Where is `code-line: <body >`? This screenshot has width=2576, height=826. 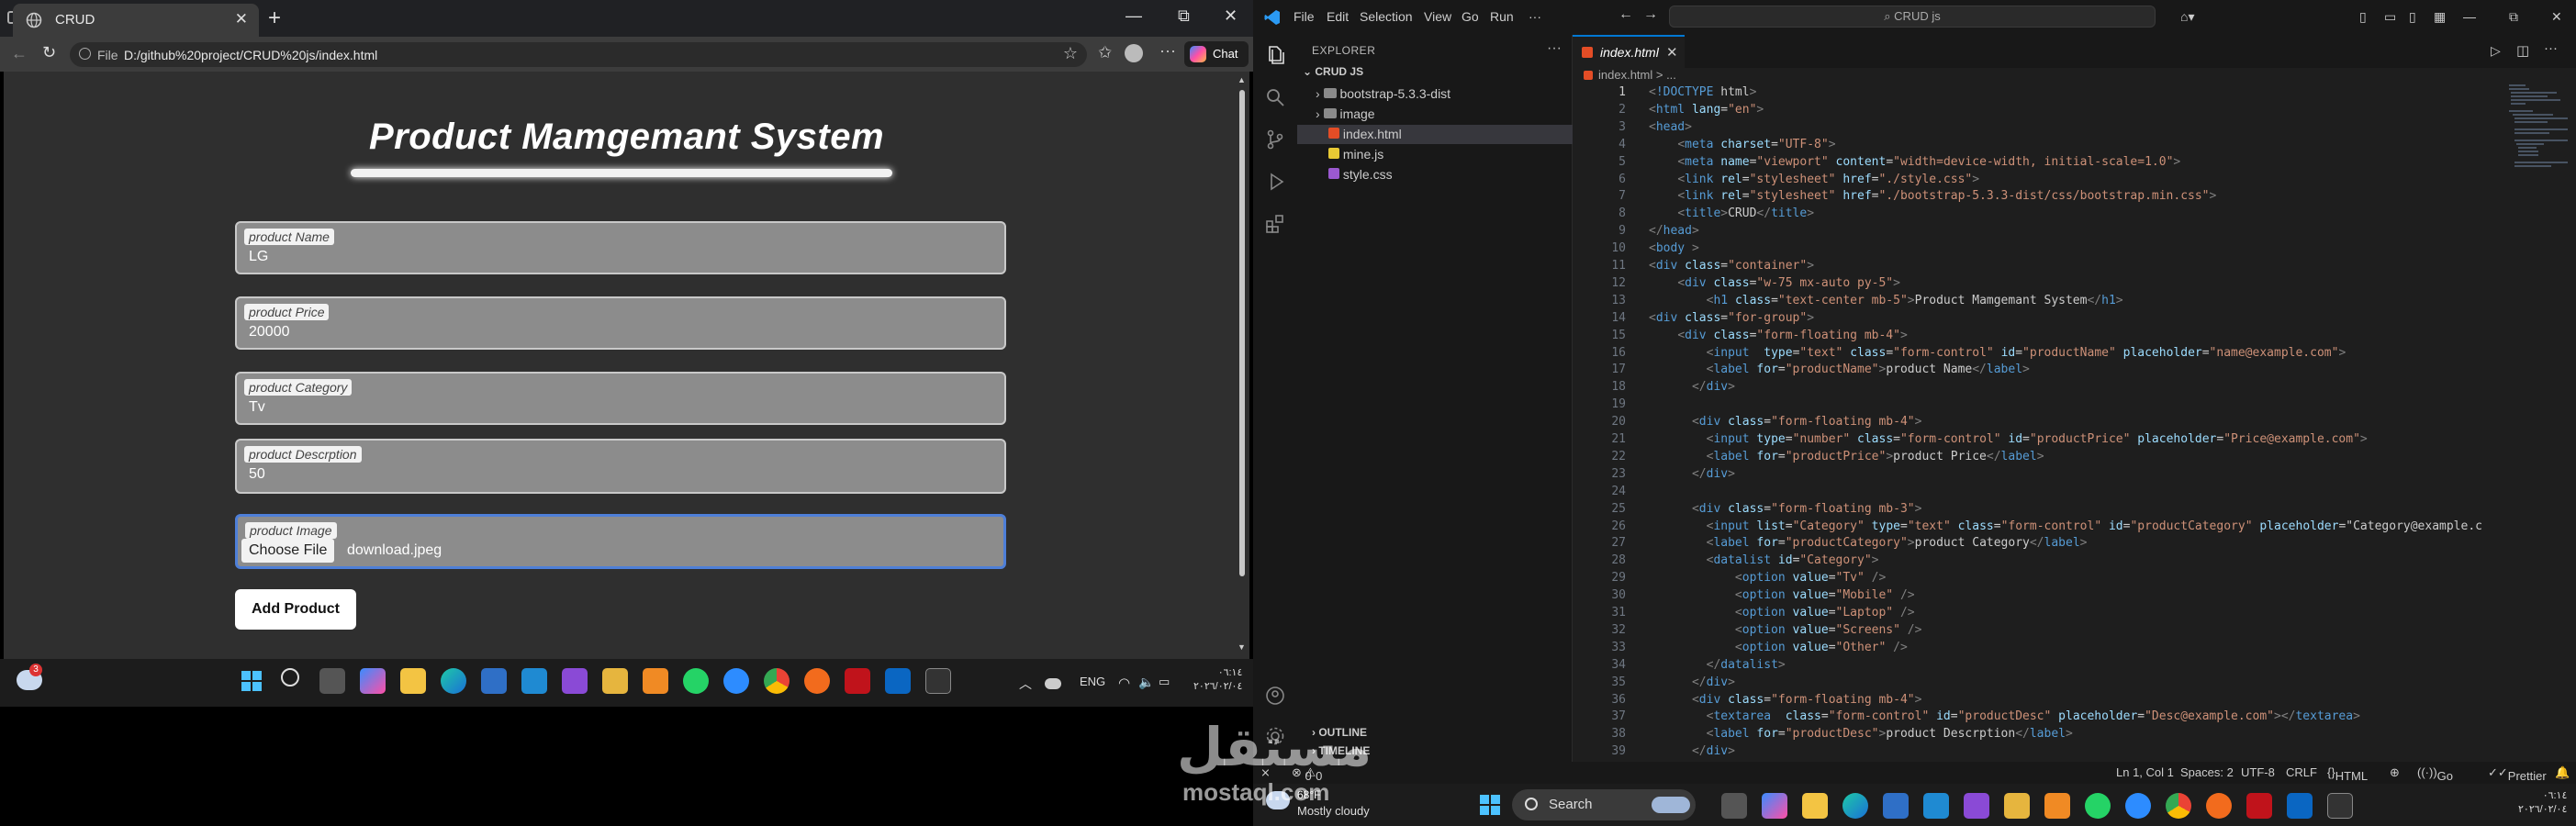 code-line: <body > is located at coordinates (1674, 249).